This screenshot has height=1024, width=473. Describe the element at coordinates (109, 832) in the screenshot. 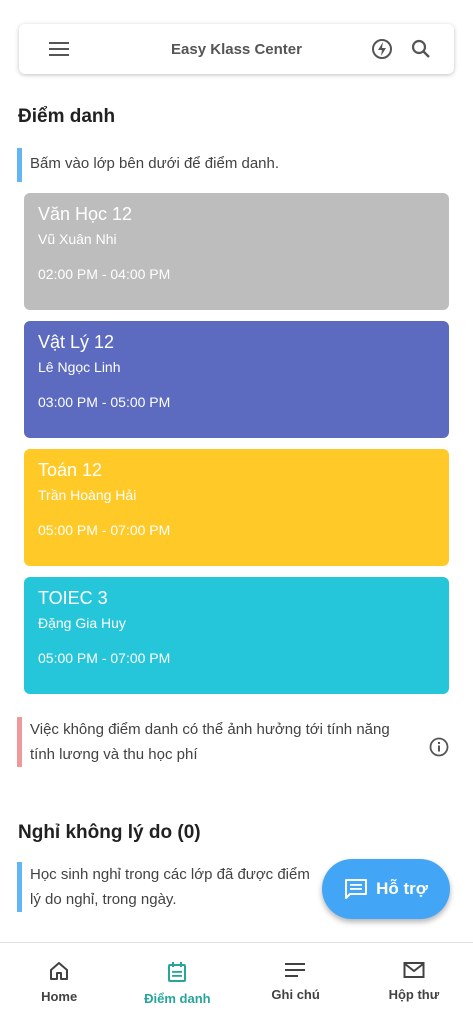

I see `absent-title: Nghỉ không lý do (0)` at that location.